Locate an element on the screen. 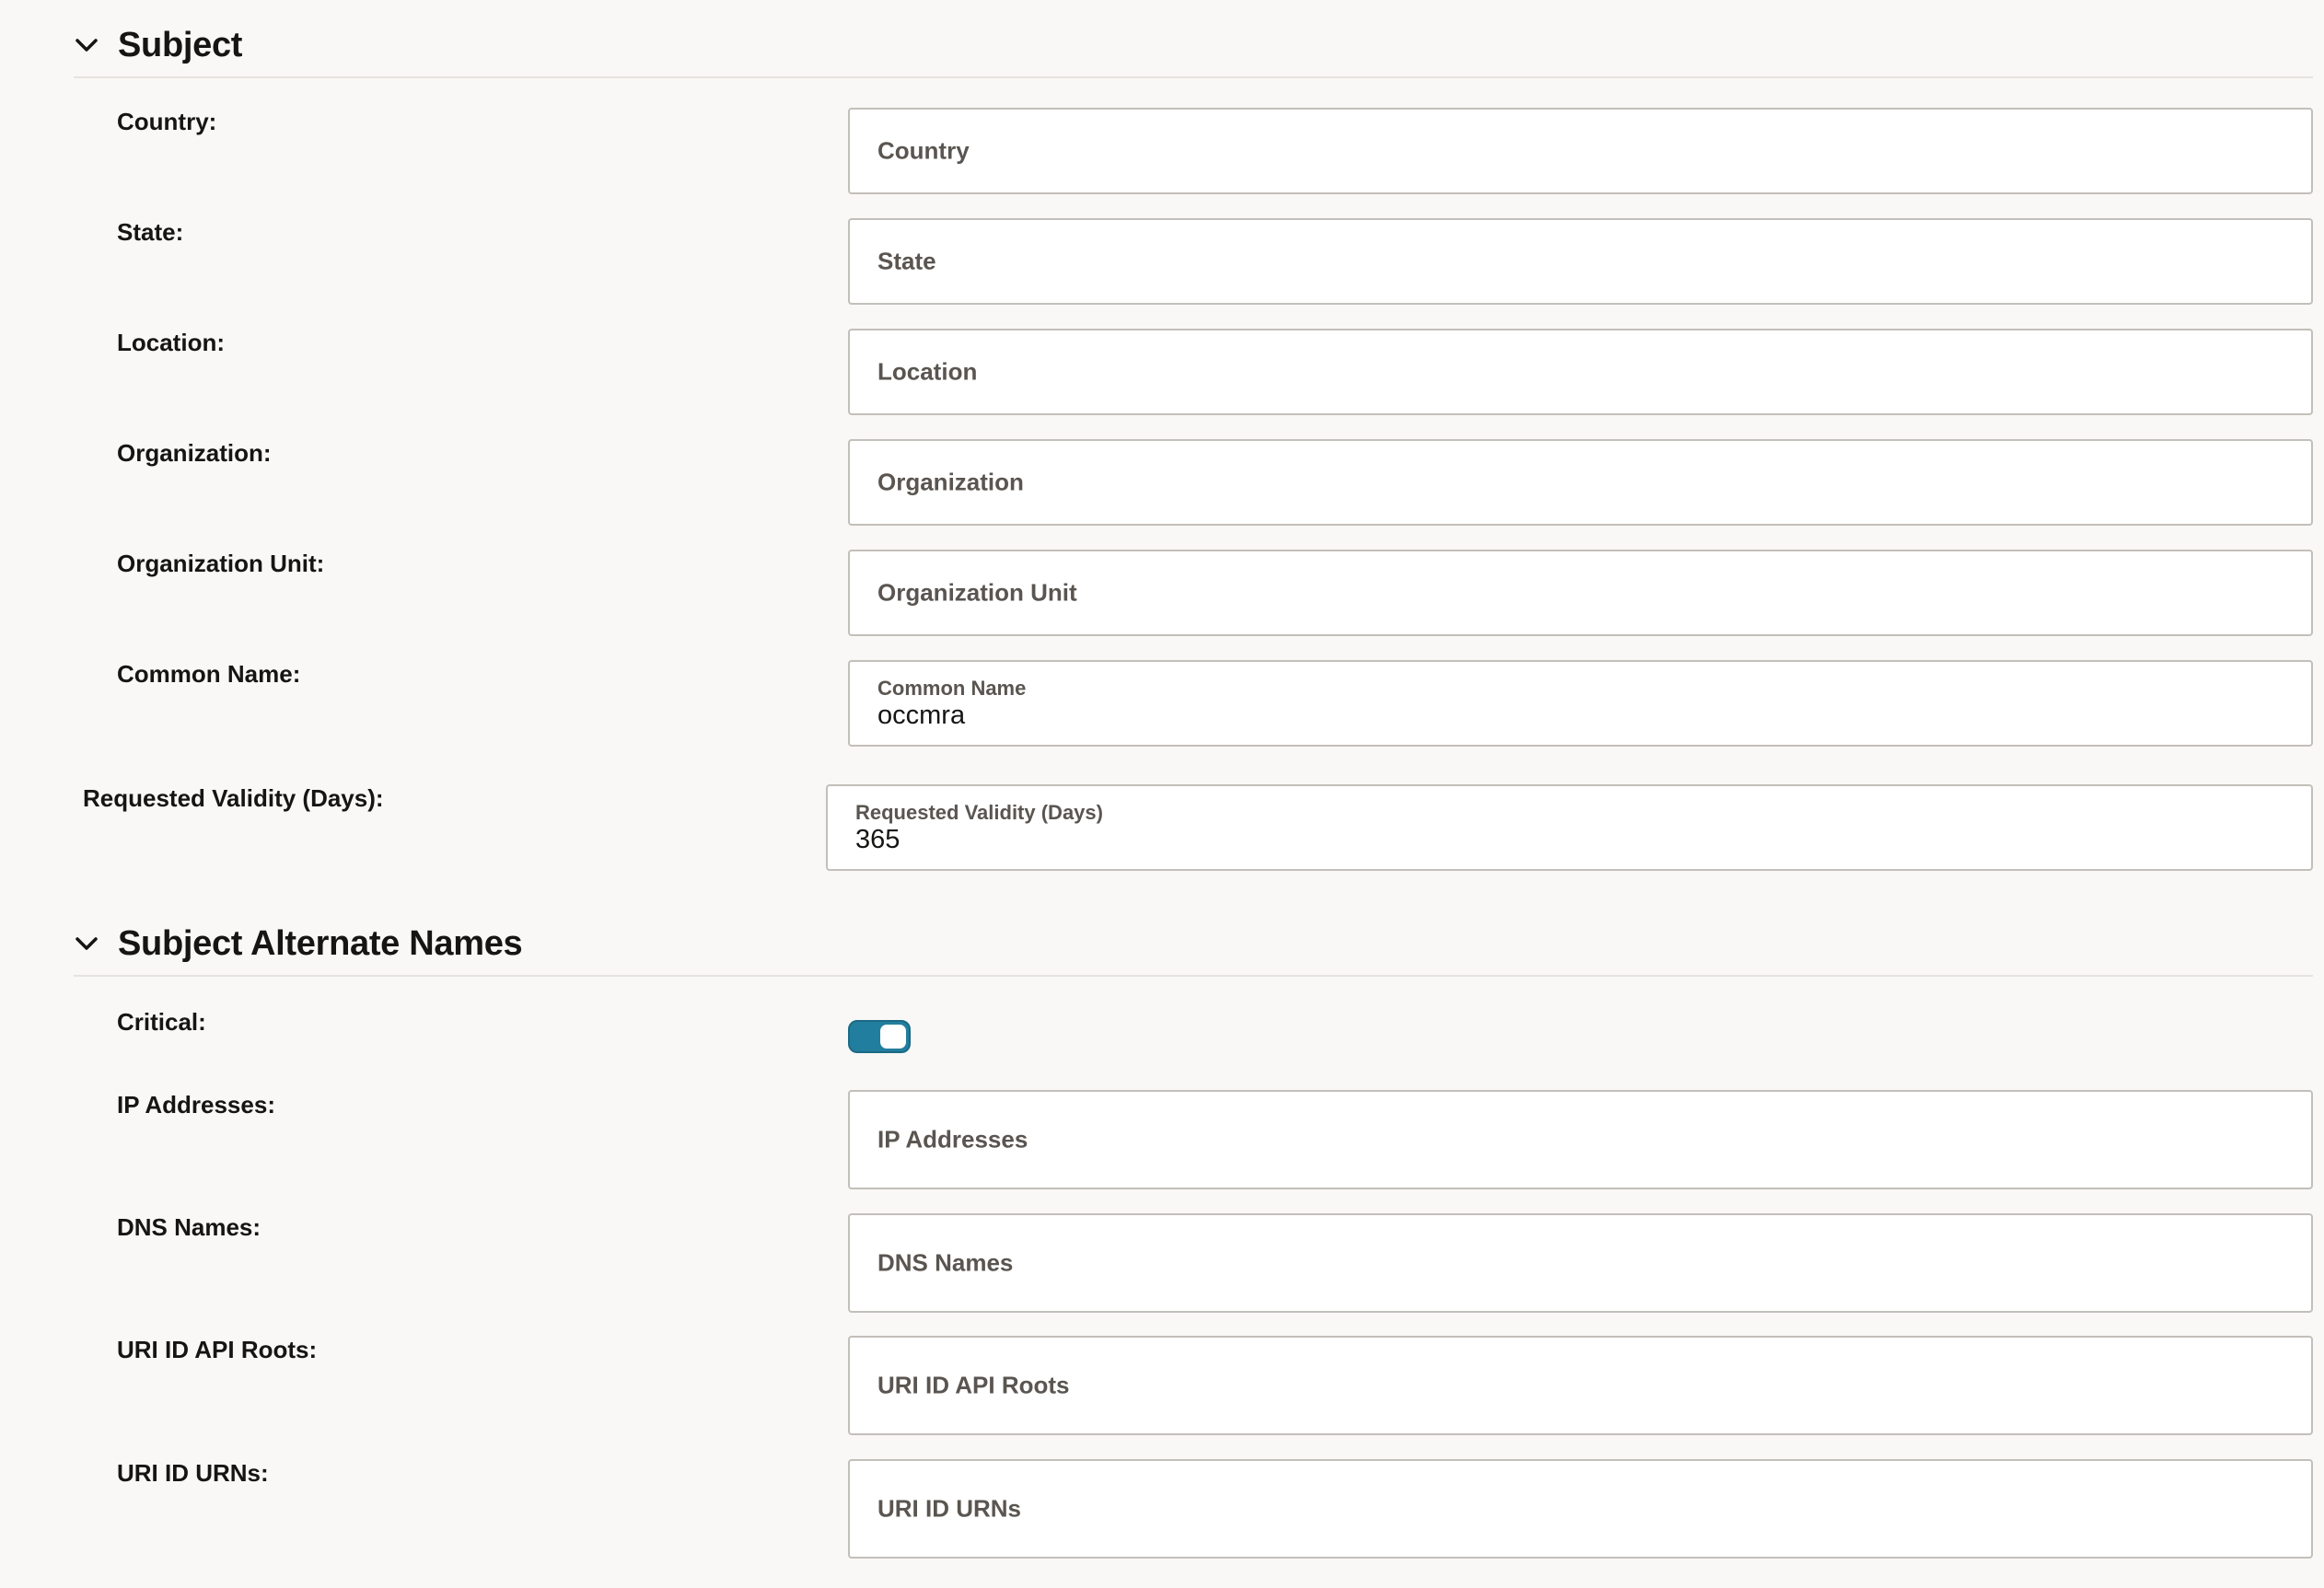 The height and width of the screenshot is (1588, 2324). subject-section-title: Subject is located at coordinates (181, 44).